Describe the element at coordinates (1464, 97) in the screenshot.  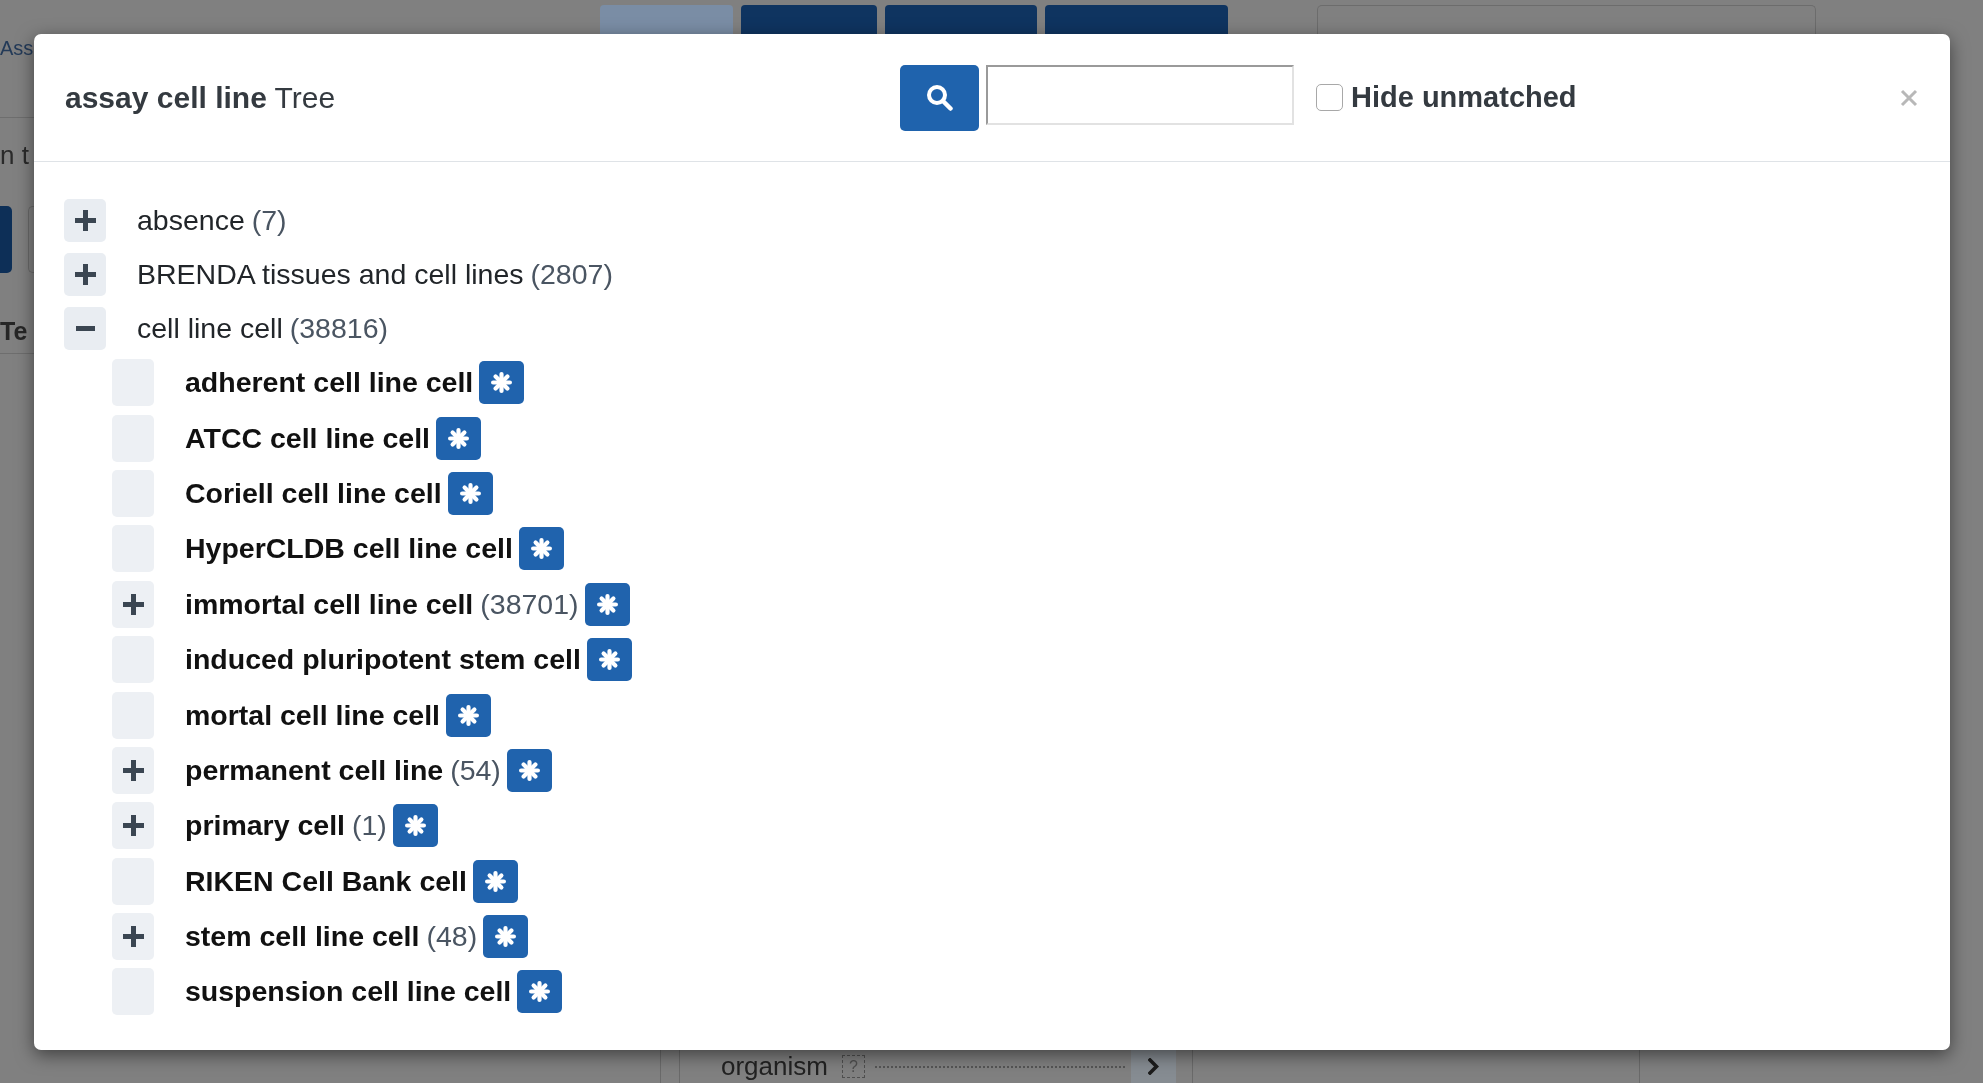
I see `checkbox-label: Hide unmatched` at that location.